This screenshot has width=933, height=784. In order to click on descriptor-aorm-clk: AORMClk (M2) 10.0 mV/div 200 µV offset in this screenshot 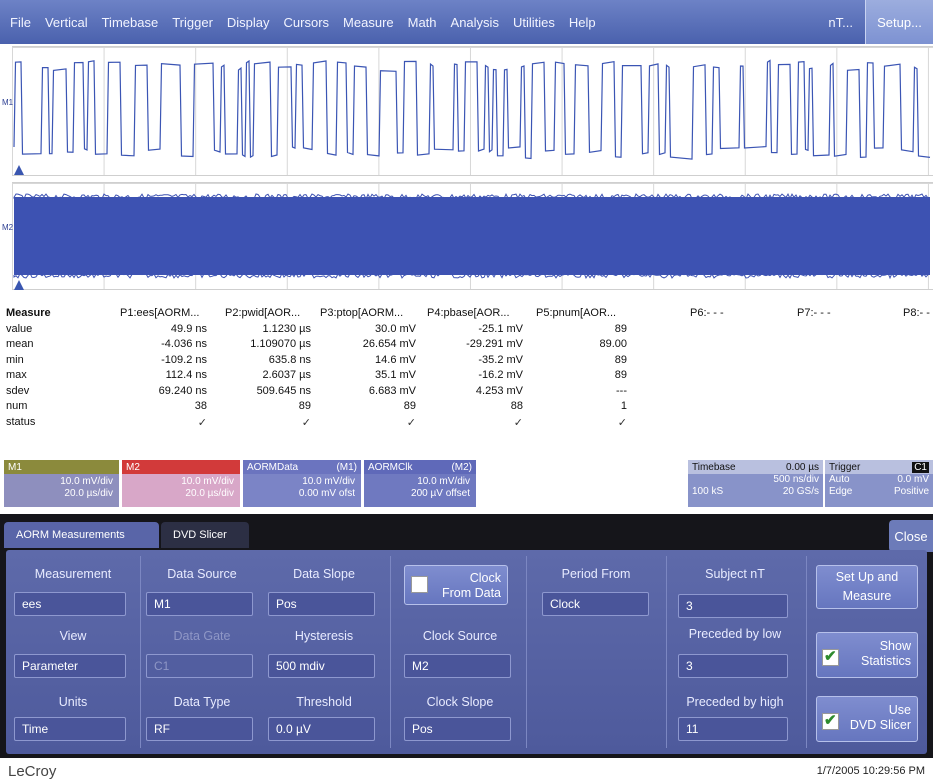, I will do `click(420, 483)`.